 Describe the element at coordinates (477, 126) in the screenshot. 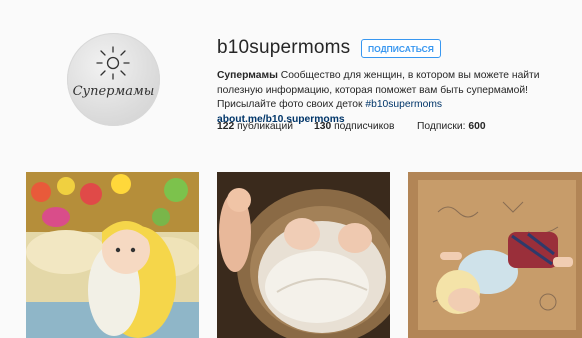

I see `following-count: 600` at that location.